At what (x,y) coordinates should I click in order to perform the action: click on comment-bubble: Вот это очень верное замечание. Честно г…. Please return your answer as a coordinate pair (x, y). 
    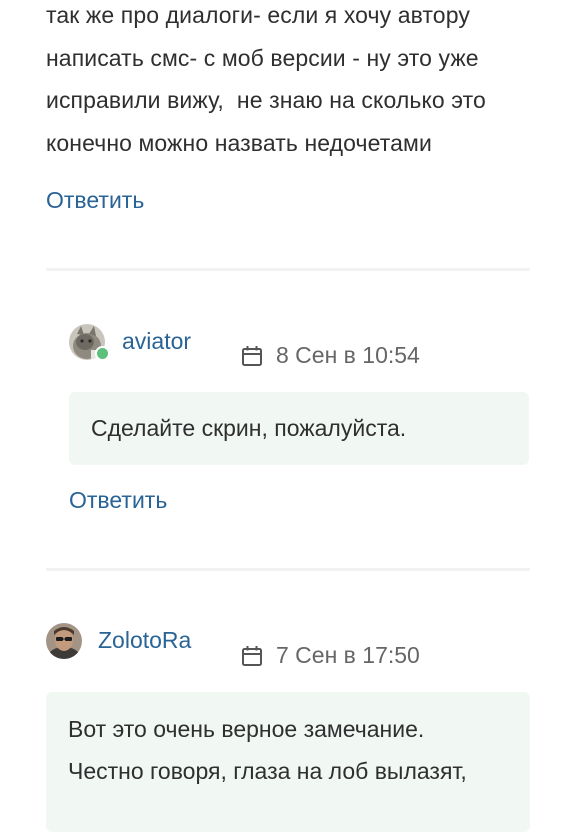
    Looking at the image, I should click on (288, 762).